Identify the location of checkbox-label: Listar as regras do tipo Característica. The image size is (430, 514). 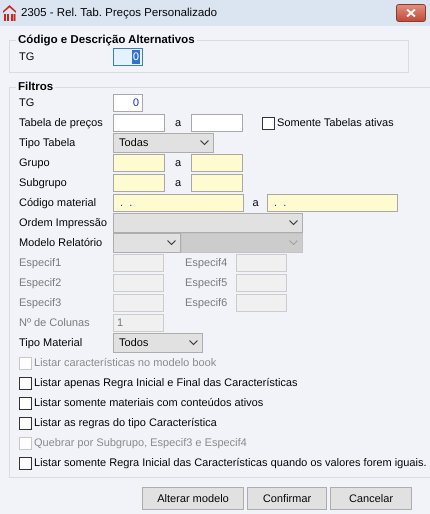
(125, 423).